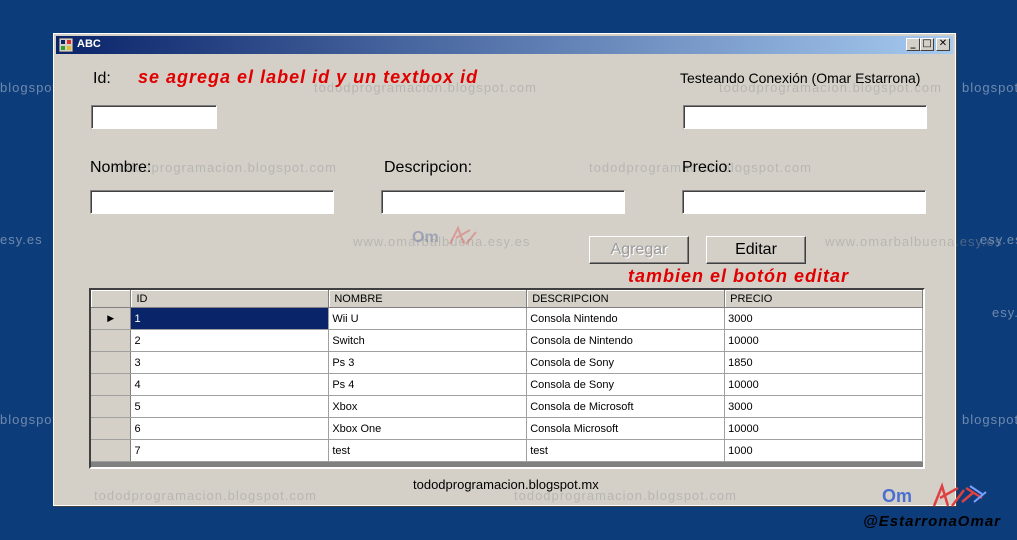 The width and height of the screenshot is (1017, 540). What do you see at coordinates (230, 299) in the screenshot?
I see `column-header-id: ID` at bounding box center [230, 299].